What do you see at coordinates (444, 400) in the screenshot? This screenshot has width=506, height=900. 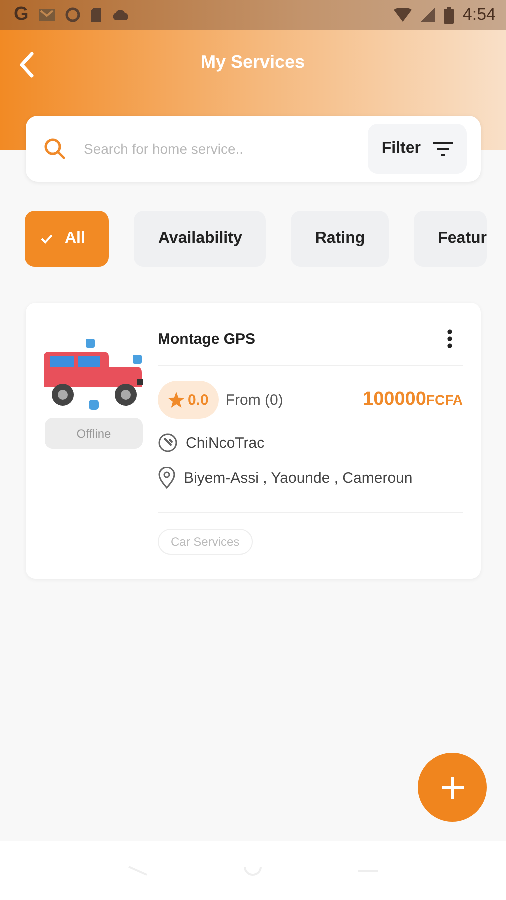 I see `currency: FCFA` at bounding box center [444, 400].